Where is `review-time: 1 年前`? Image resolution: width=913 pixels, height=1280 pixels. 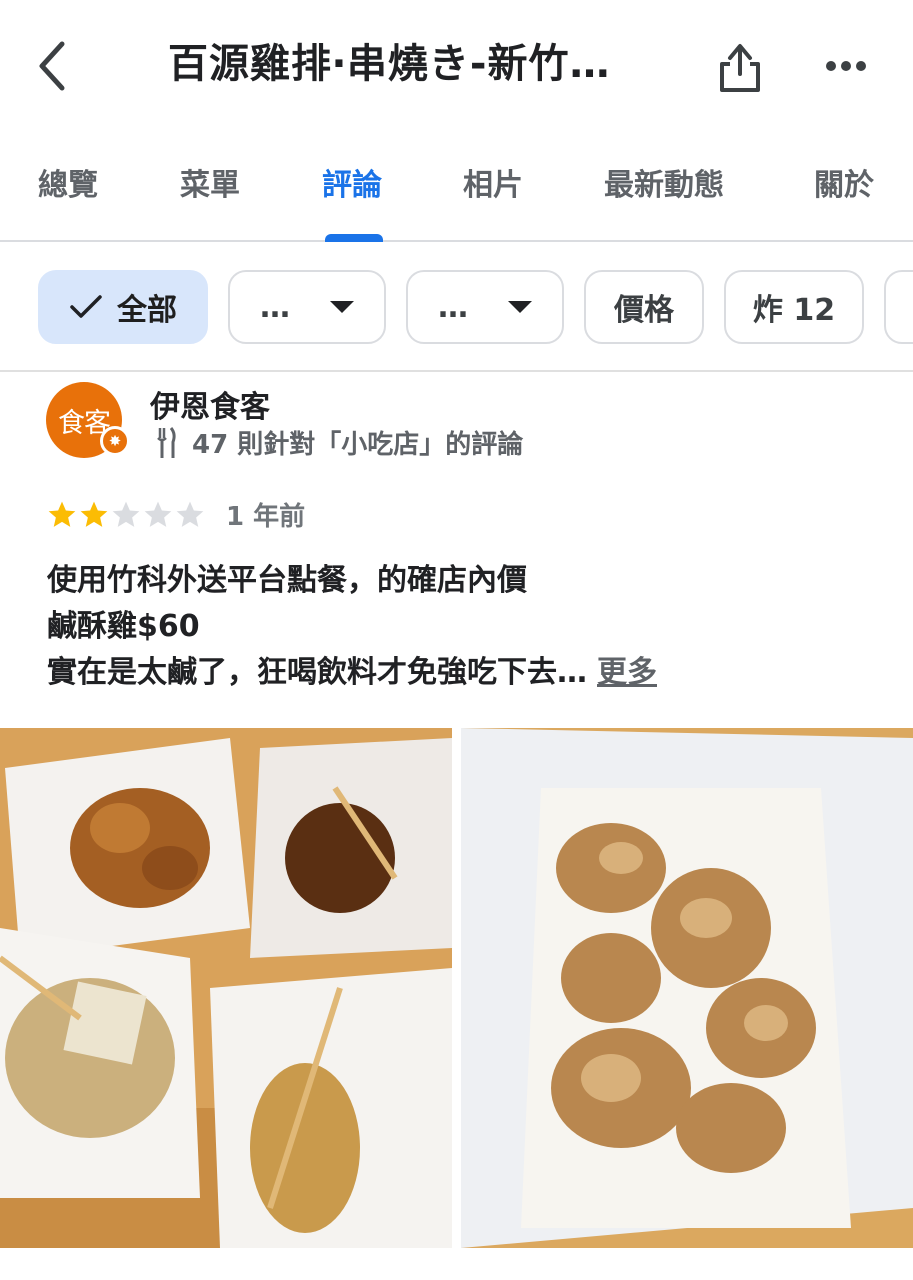
review-time: 1 年前 is located at coordinates (266, 517).